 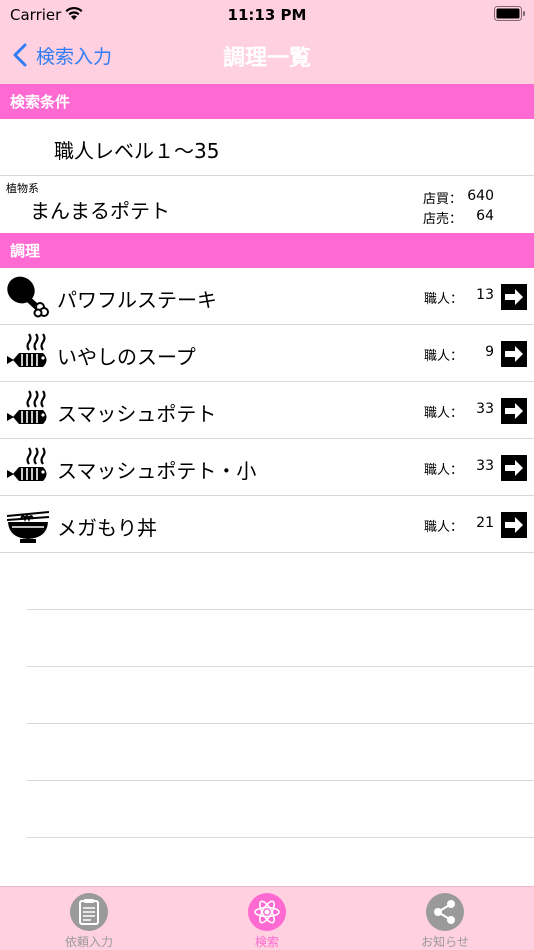 What do you see at coordinates (509, 13) in the screenshot?
I see `battery-icon` at bounding box center [509, 13].